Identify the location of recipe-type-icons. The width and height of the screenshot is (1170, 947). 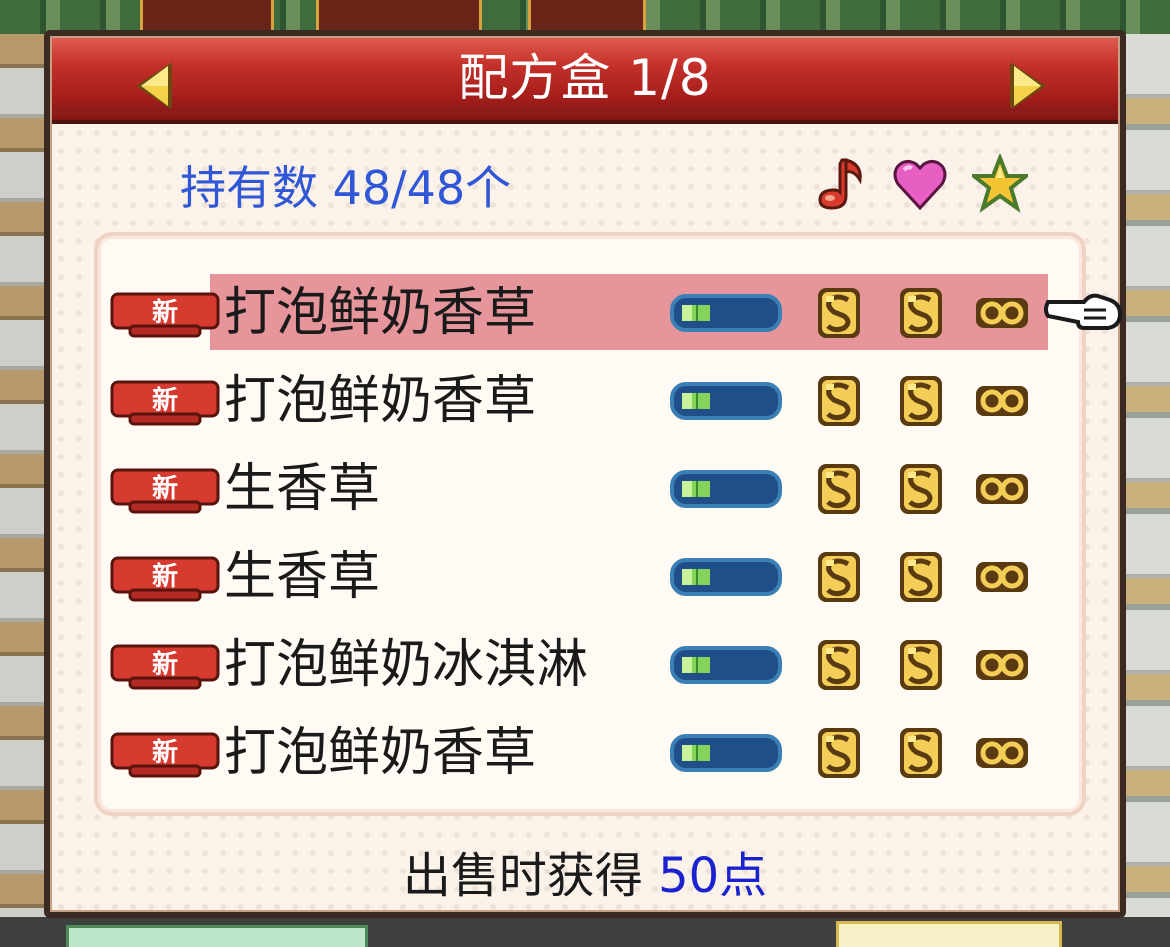
(922, 183).